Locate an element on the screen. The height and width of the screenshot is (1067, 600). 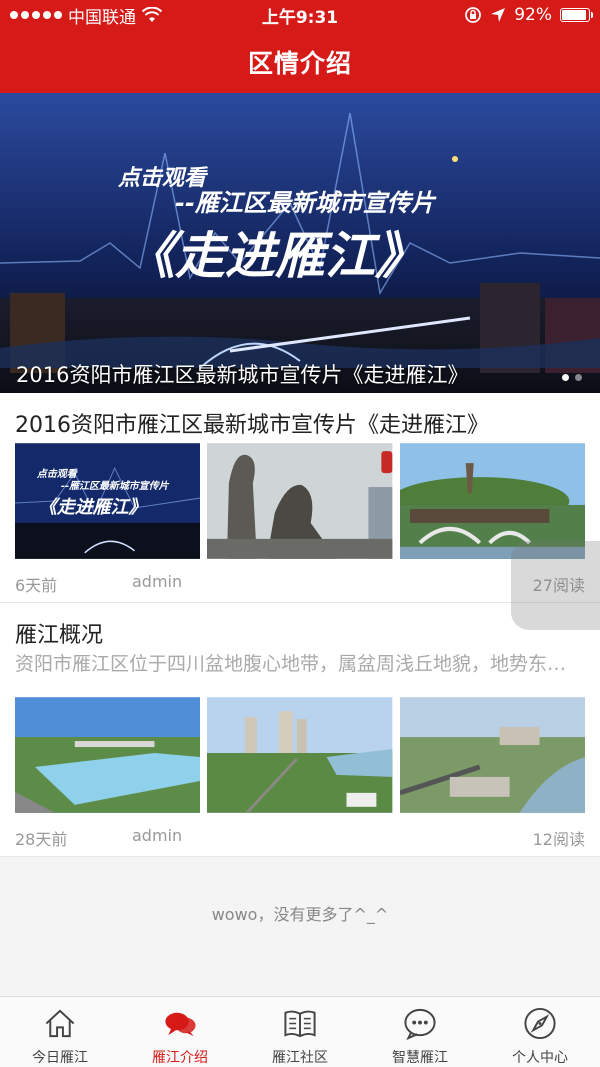
tab-label: 雁江介绍 is located at coordinates (180, 1058).